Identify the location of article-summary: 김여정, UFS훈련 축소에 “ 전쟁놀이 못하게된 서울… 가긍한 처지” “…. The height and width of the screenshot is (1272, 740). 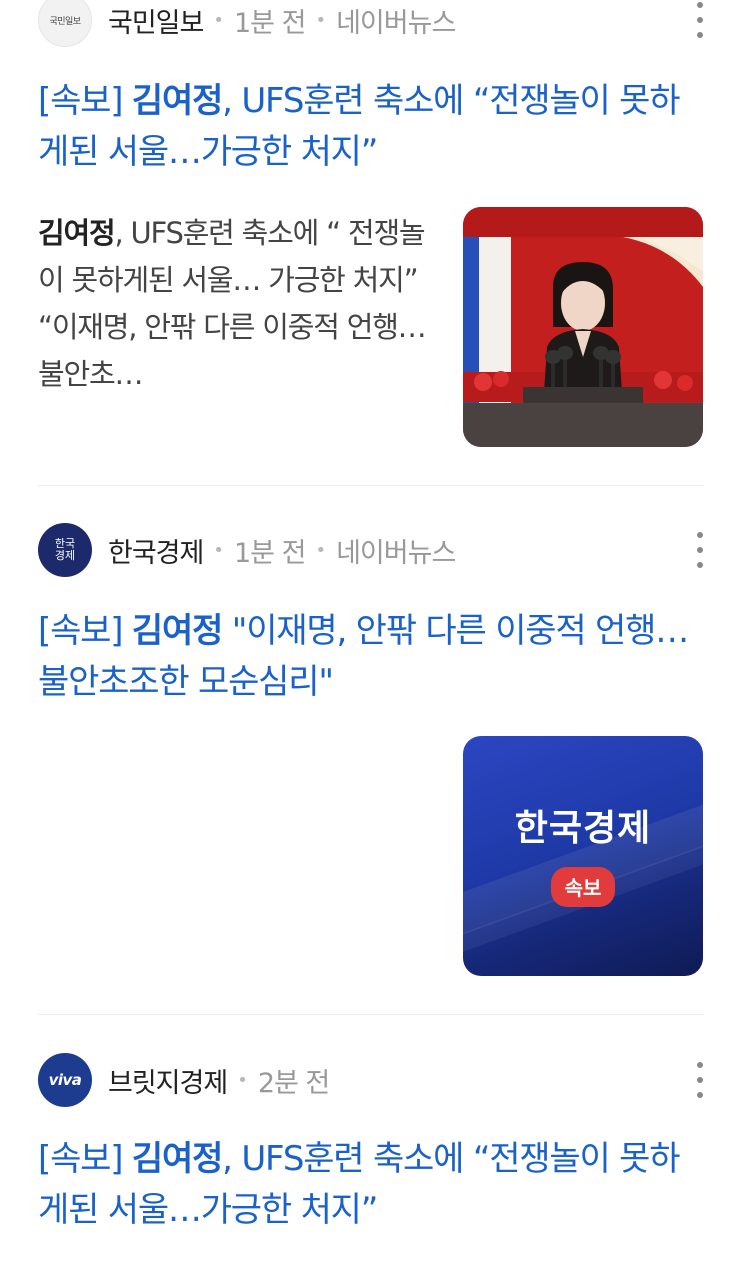
(235, 304).